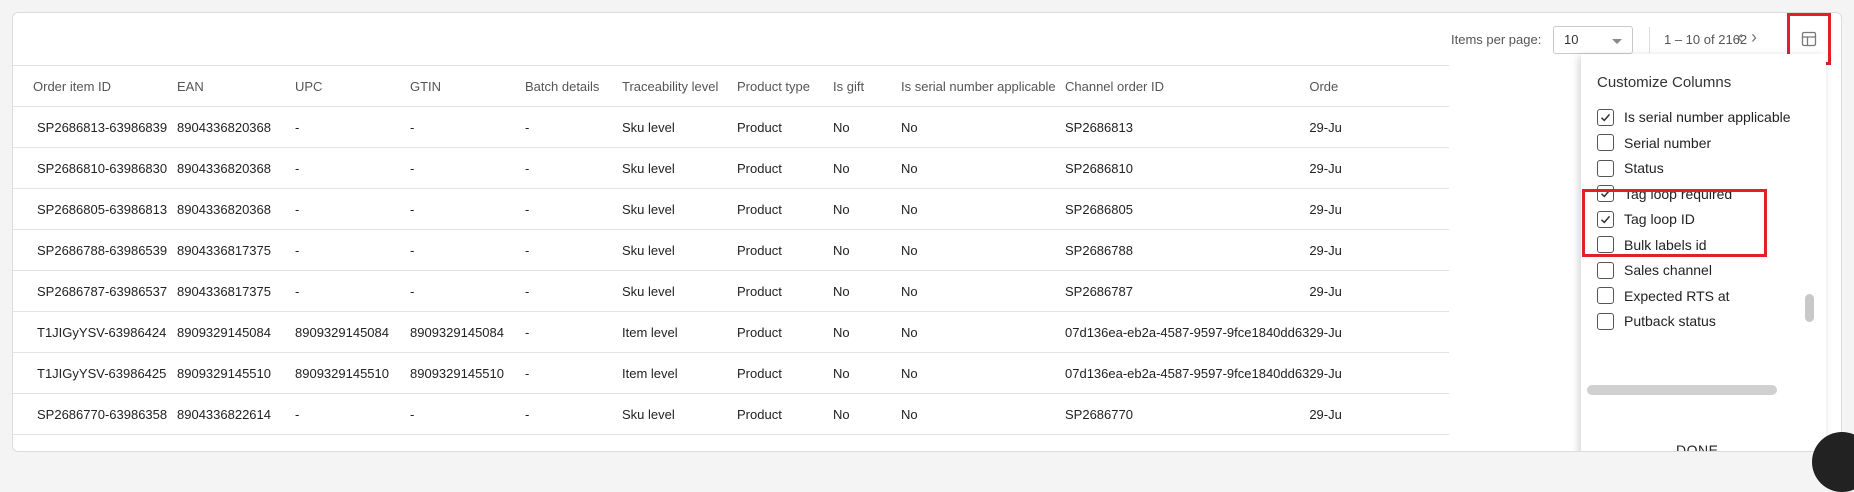 Image resolution: width=1854 pixels, height=492 pixels. Describe the element at coordinates (1187, 250) in the screenshot. I see `table-cell: SP2686788` at that location.